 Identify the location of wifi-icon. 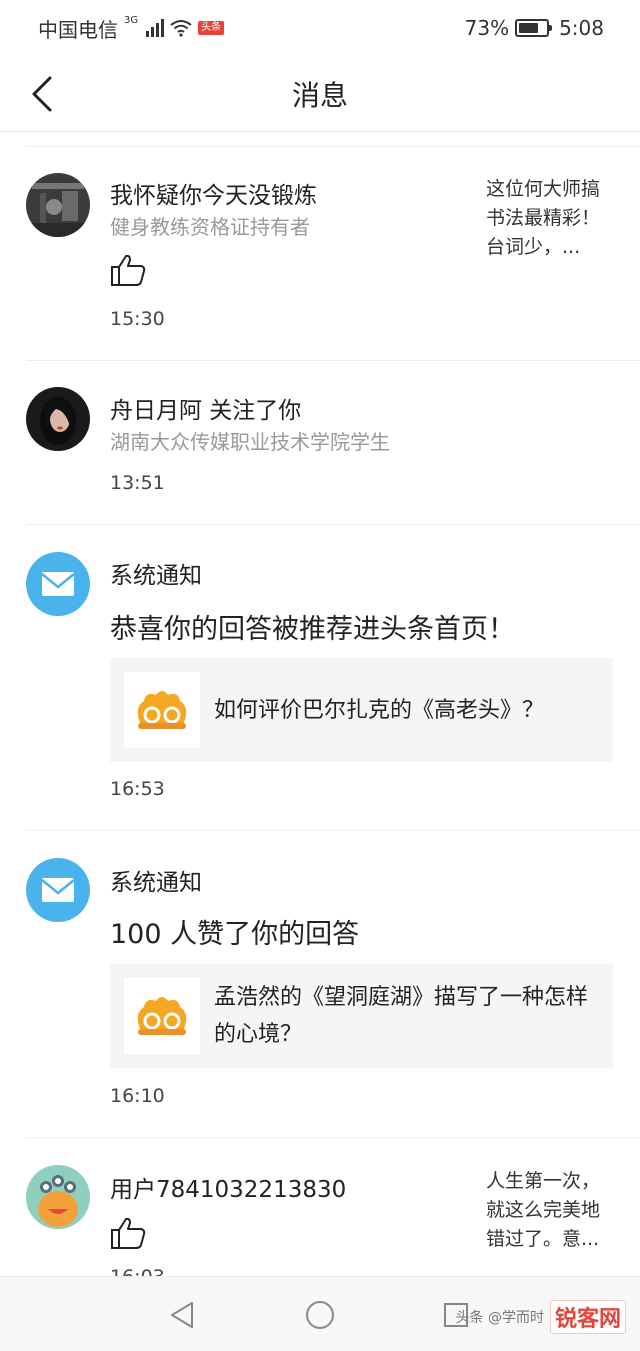
(181, 28).